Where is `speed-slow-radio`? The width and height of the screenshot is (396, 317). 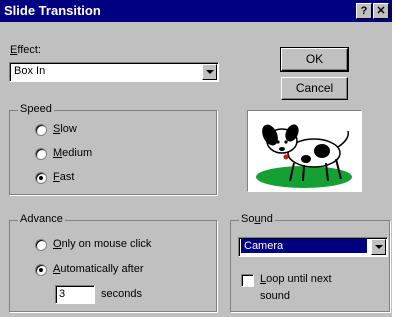 speed-slow-radio is located at coordinates (41, 130).